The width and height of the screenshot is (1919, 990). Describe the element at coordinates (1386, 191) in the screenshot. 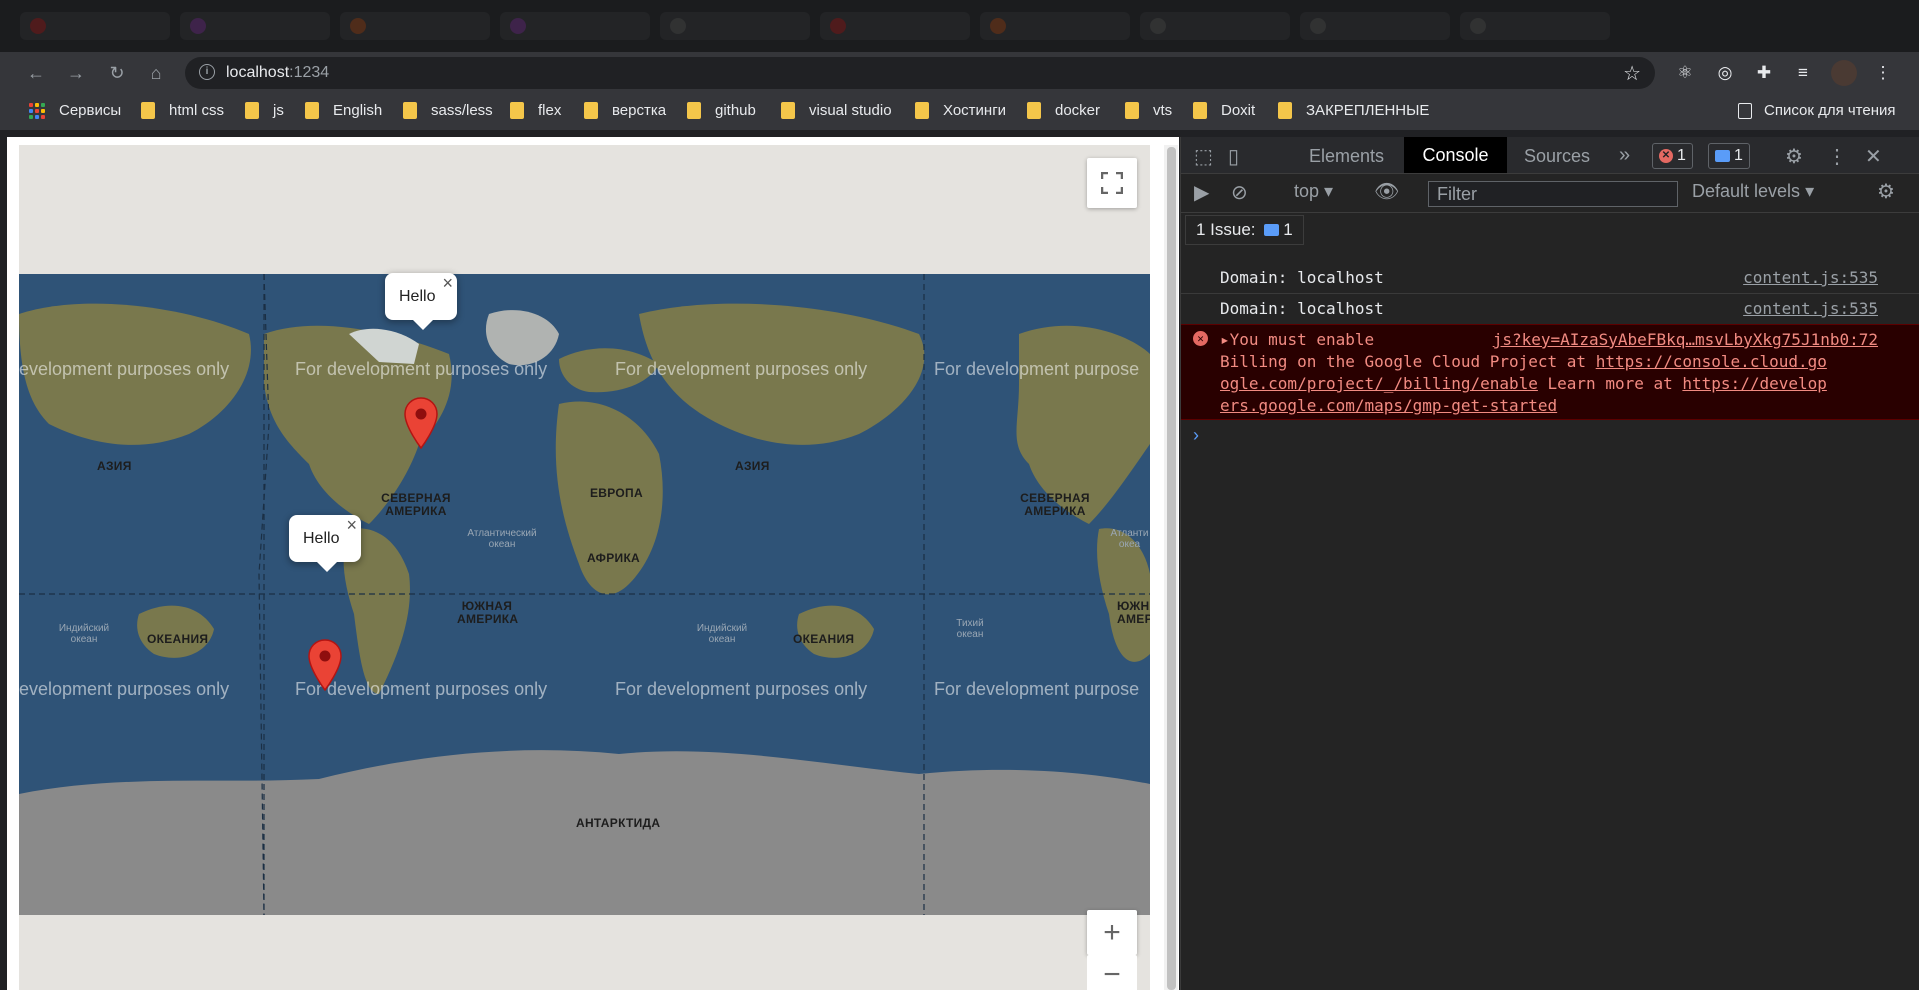

I see `live-expression-eye-icon: 👁` at that location.